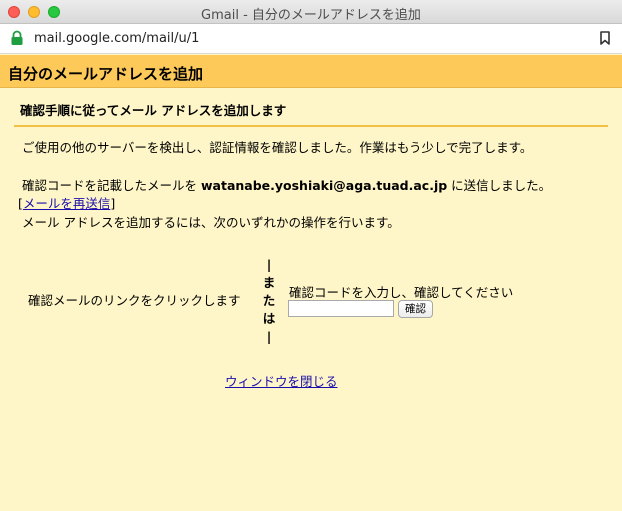 The height and width of the screenshot is (511, 622). What do you see at coordinates (311, 39) in the screenshot?
I see `address-bar: mail.google.com/mail/u/1` at bounding box center [311, 39].